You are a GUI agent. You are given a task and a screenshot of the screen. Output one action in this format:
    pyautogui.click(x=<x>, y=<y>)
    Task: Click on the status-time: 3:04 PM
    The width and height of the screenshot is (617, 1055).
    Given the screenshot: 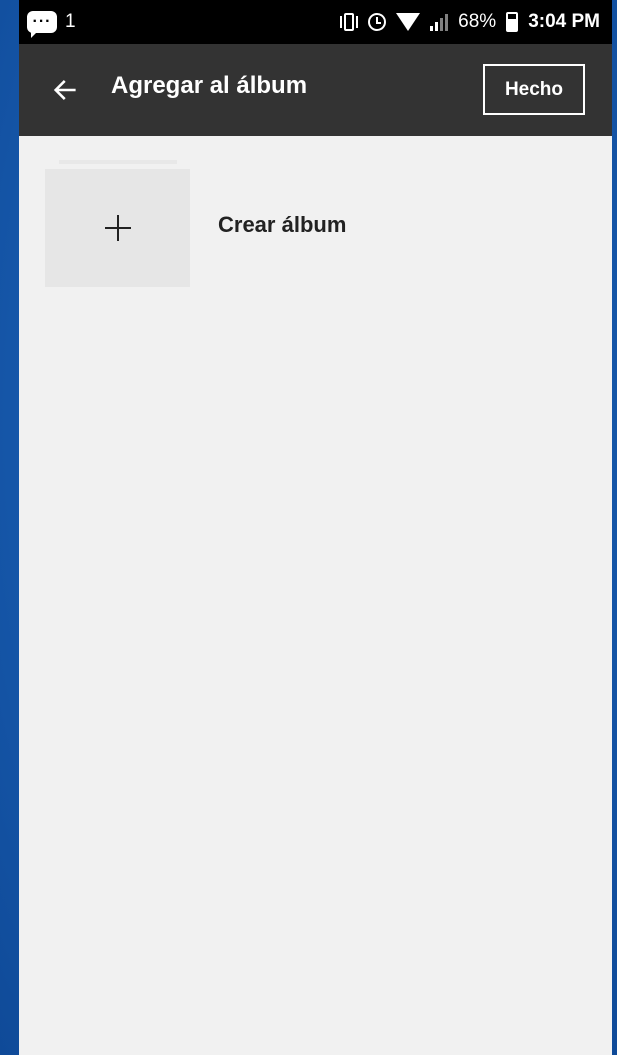 What is the action you would take?
    pyautogui.click(x=564, y=21)
    